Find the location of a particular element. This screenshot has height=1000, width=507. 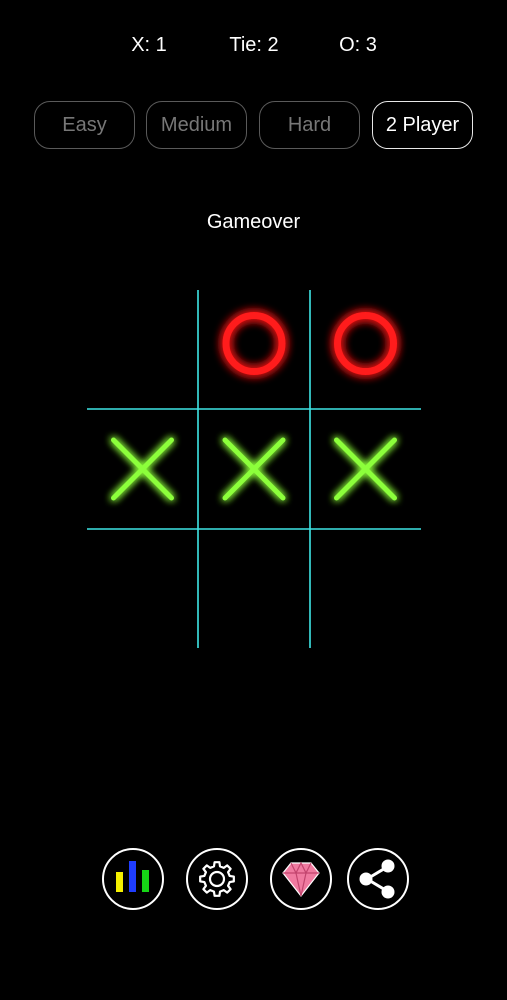

share-button is located at coordinates (378, 879).